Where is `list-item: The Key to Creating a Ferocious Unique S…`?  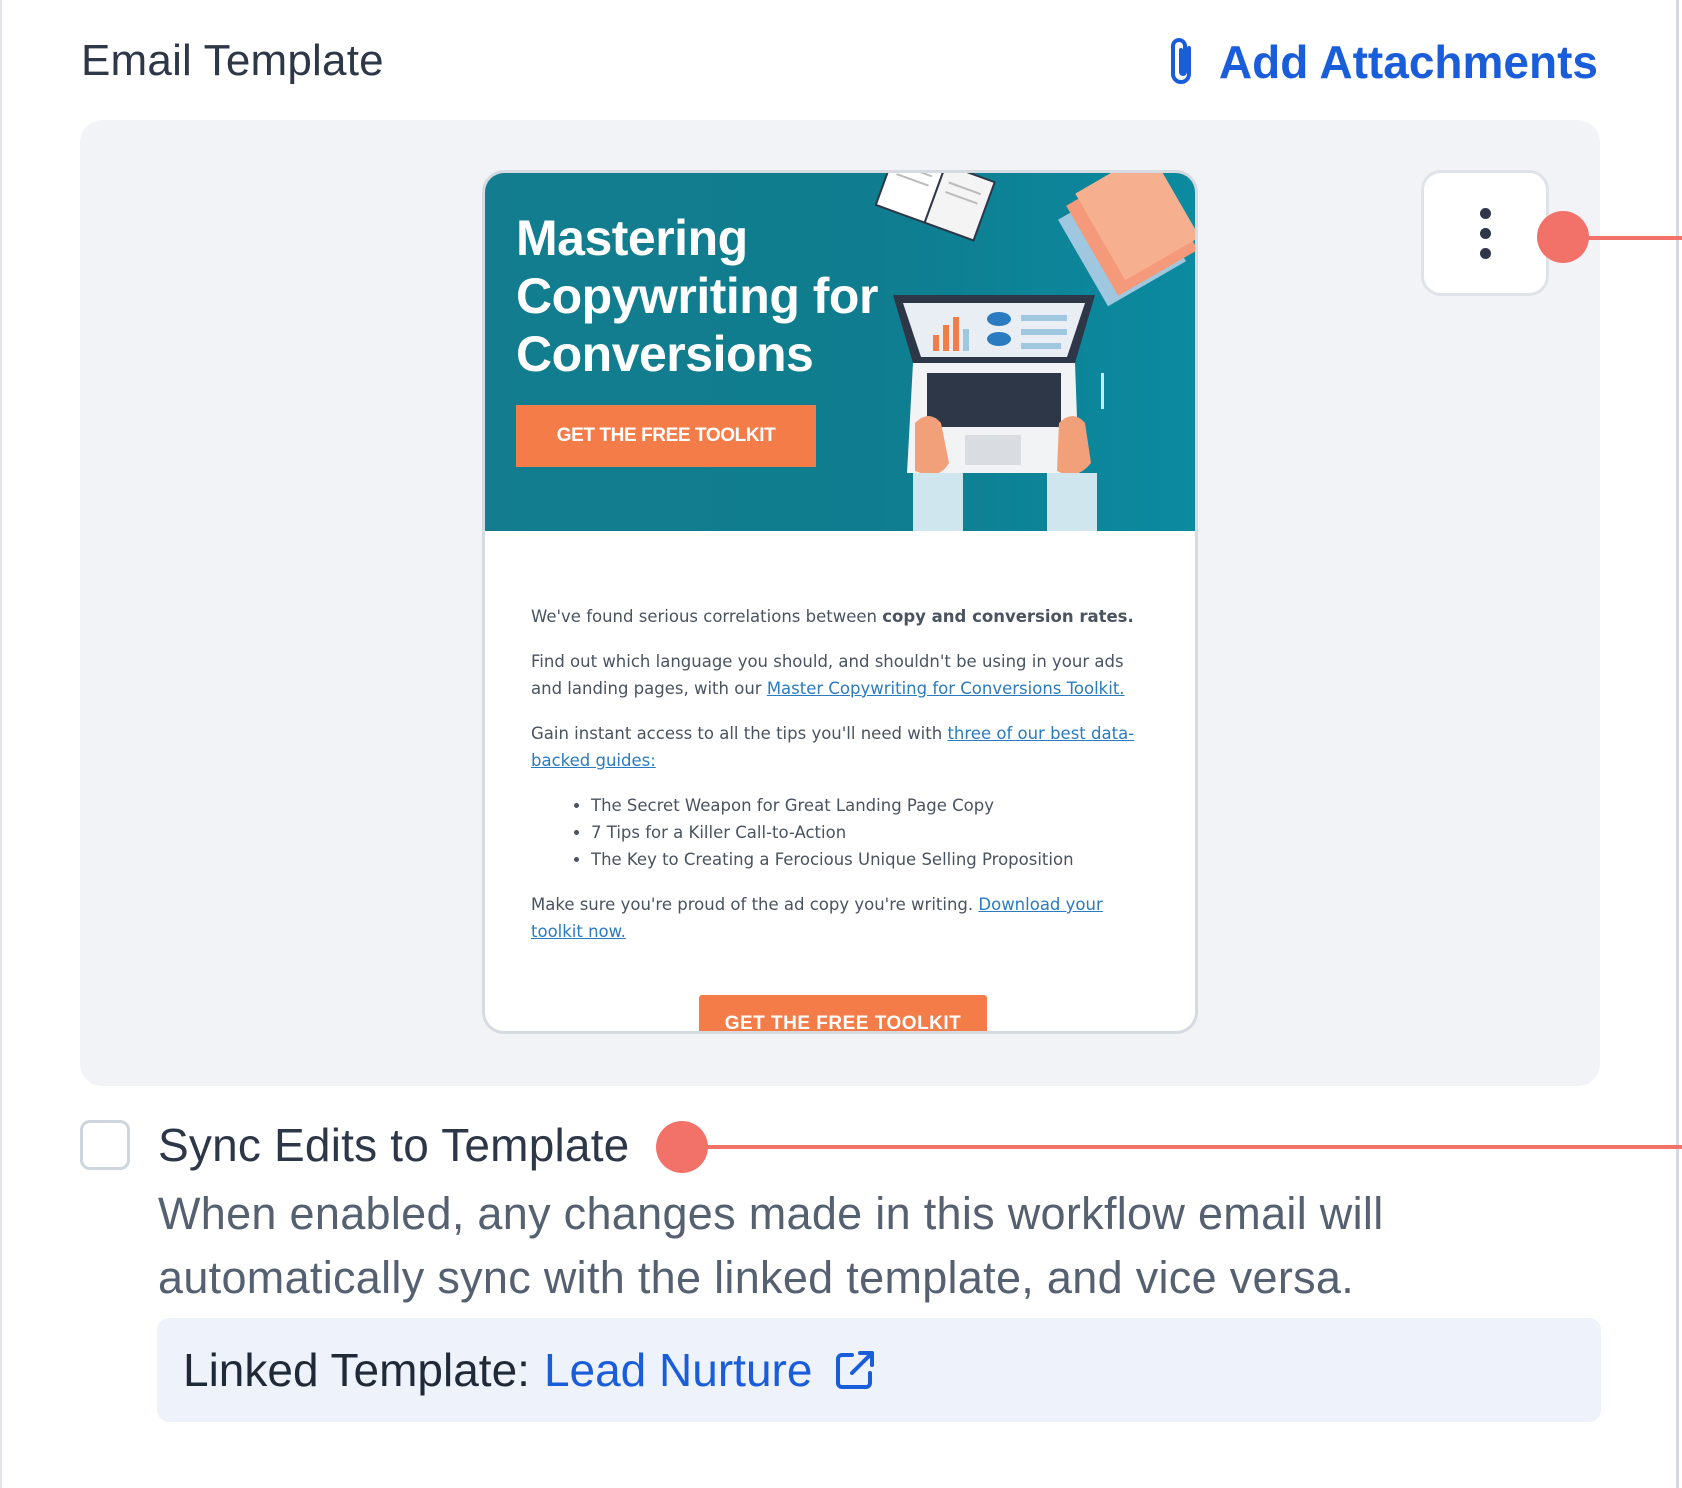
list-item: The Key to Creating a Ferocious Unique S… is located at coordinates (871, 859).